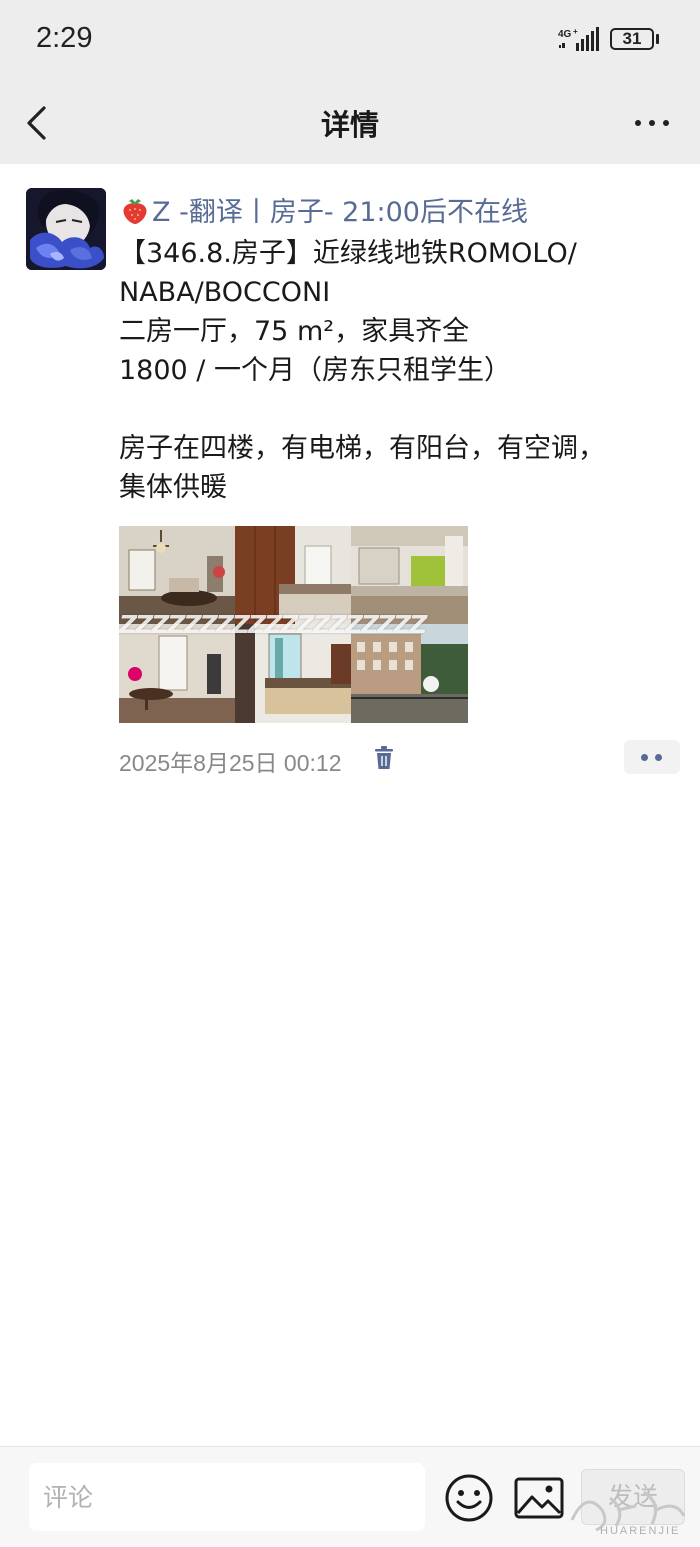  What do you see at coordinates (230, 763) in the screenshot?
I see `post-timestamp: 2025年8月25日 00:12` at bounding box center [230, 763].